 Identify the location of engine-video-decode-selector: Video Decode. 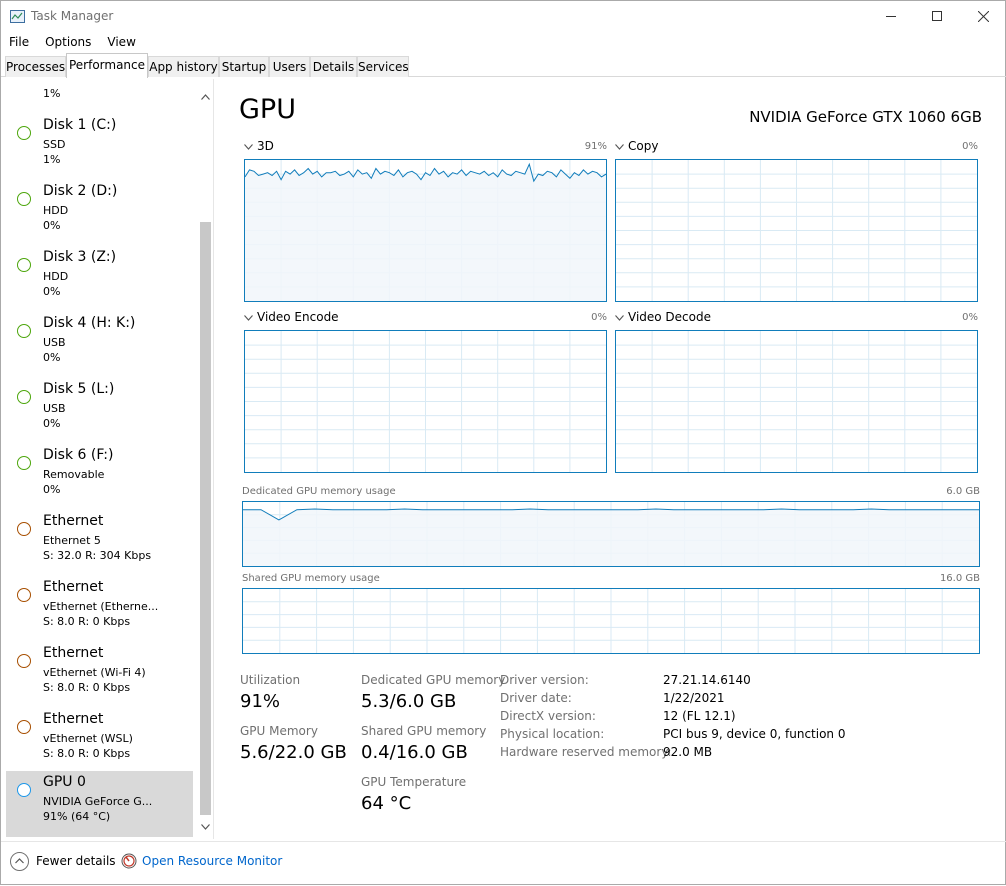
(663, 317).